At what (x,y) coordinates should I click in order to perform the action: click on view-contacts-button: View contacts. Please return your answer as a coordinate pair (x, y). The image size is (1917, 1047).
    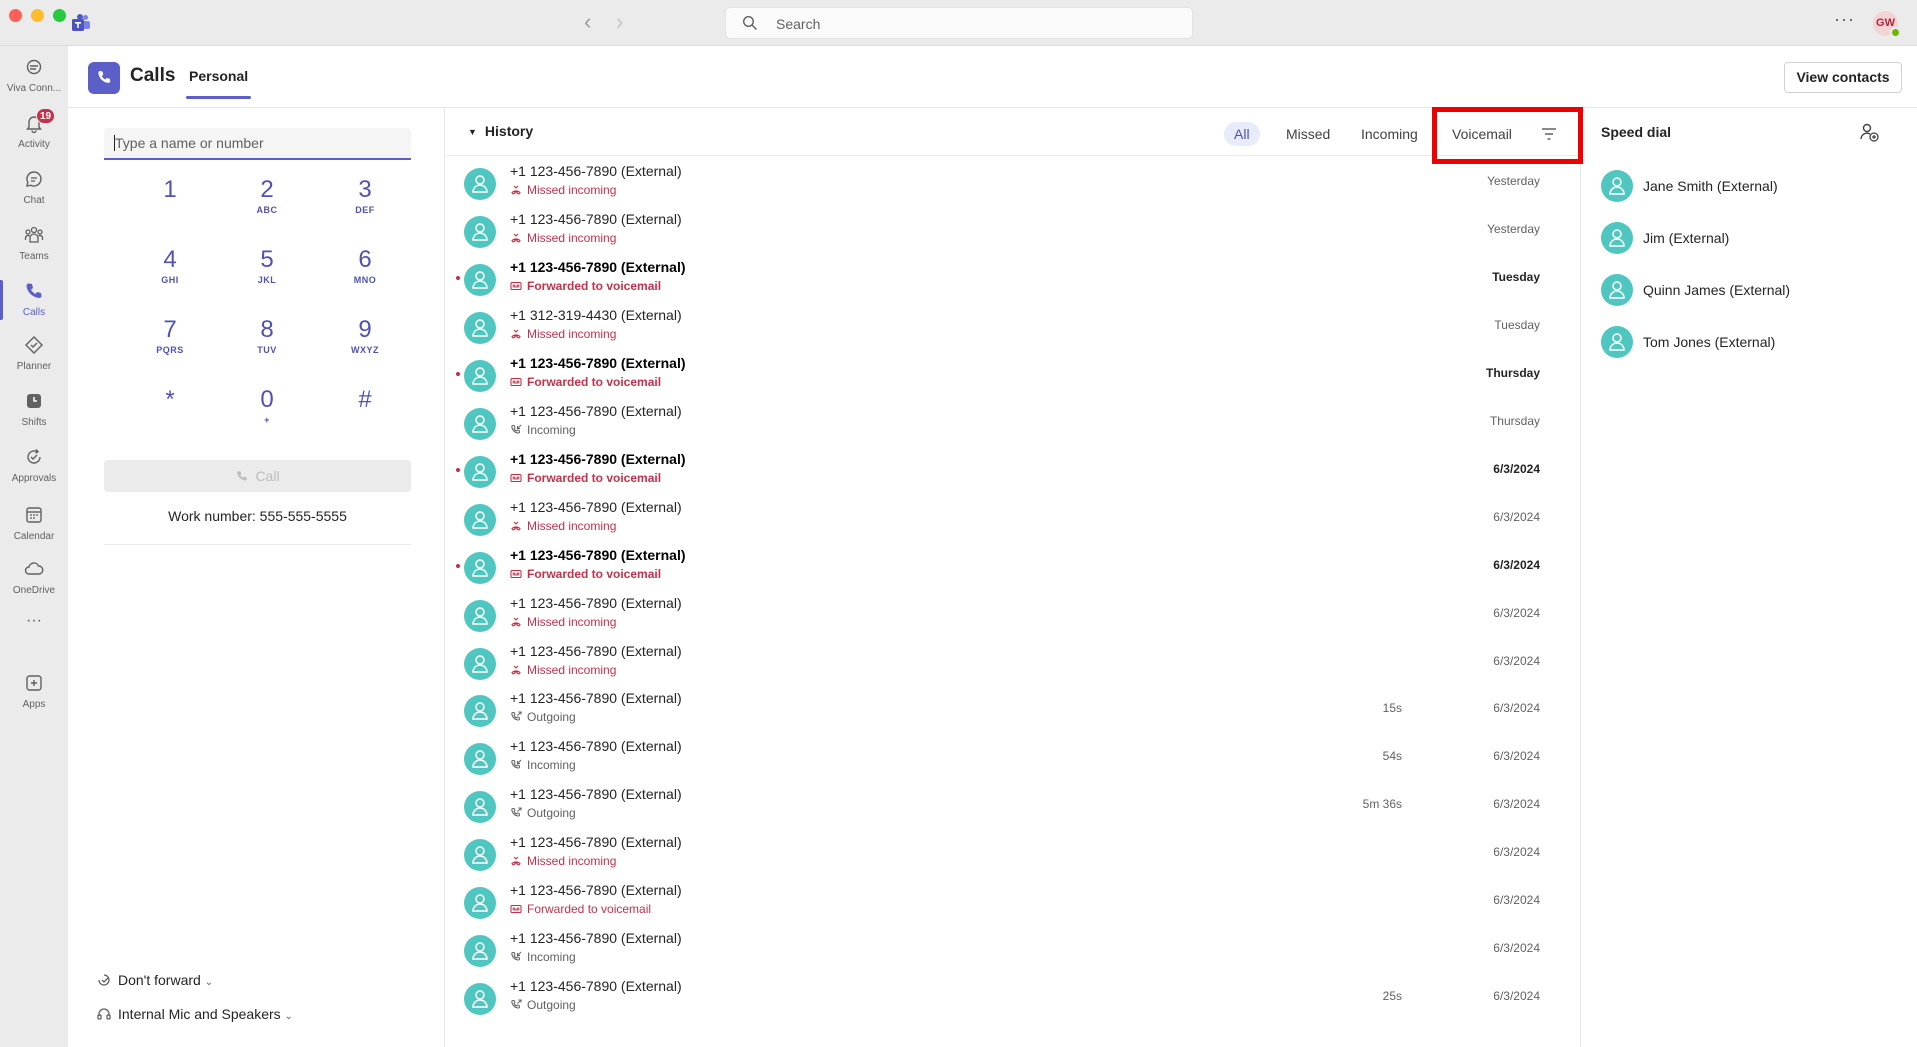
    Looking at the image, I should click on (1843, 77).